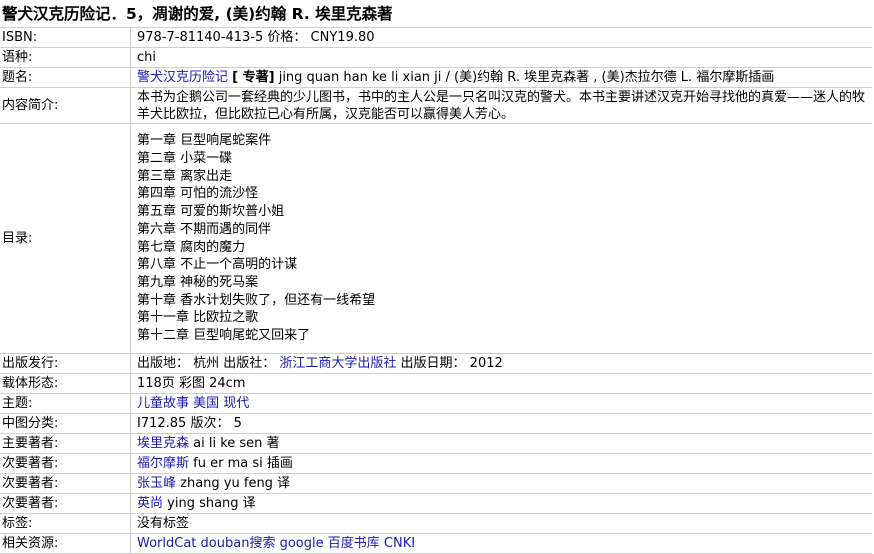 Image resolution: width=874 pixels, height=554 pixels. Describe the element at coordinates (253, 77) in the screenshot. I see `doc-type: [ 专著]` at that location.